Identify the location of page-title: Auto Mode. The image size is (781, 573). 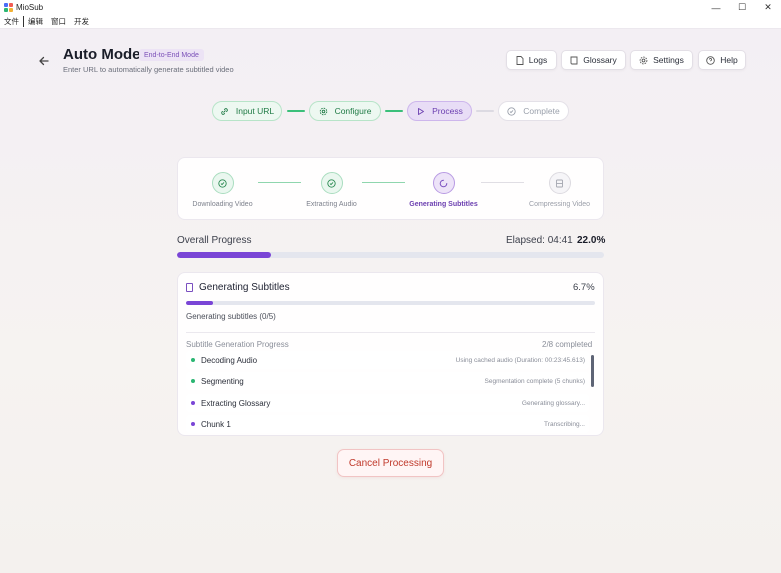
(102, 54).